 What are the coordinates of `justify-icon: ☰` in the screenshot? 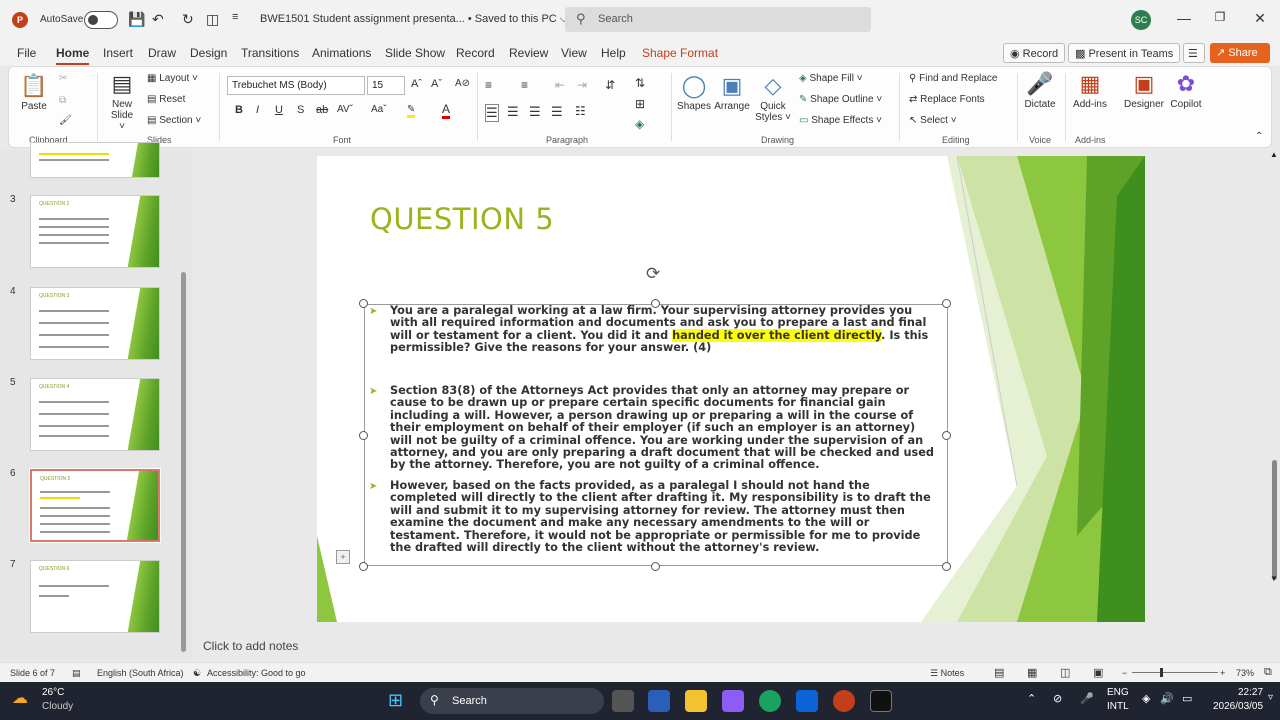 It's located at (557, 112).